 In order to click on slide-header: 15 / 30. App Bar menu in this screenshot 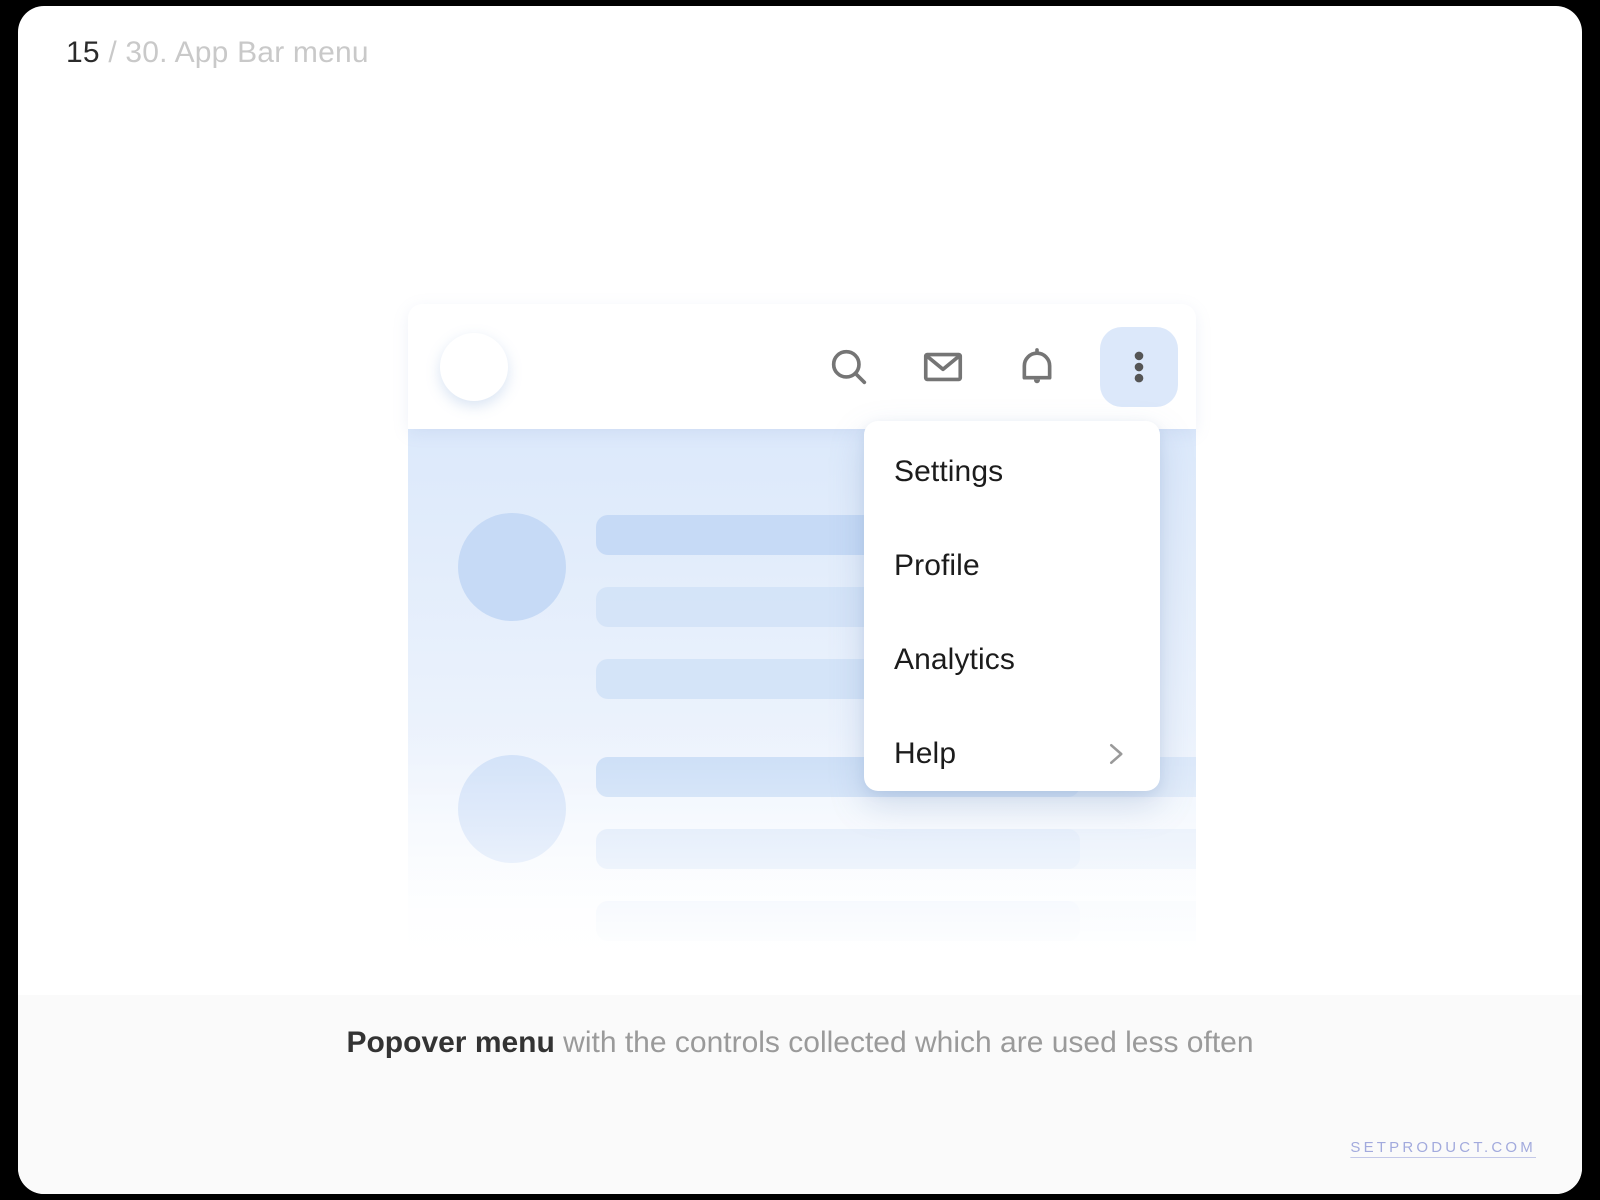, I will do `click(217, 53)`.